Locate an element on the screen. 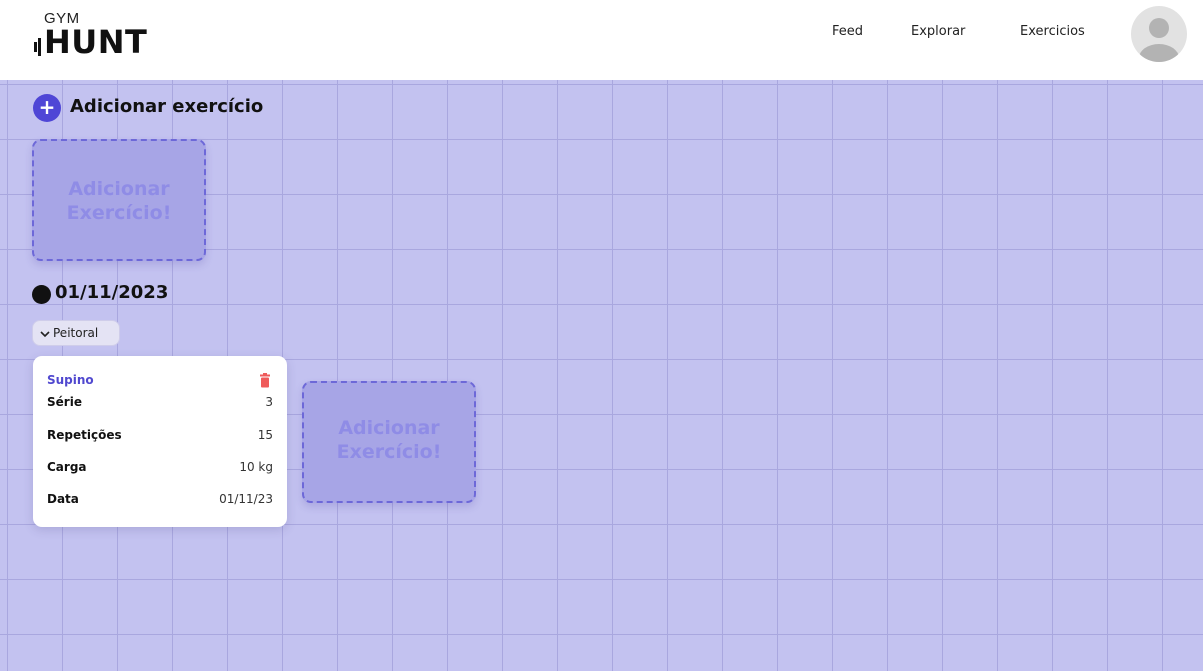 This screenshot has width=1203, height=671. exercise-field-serie: Série 3 is located at coordinates (160, 404).